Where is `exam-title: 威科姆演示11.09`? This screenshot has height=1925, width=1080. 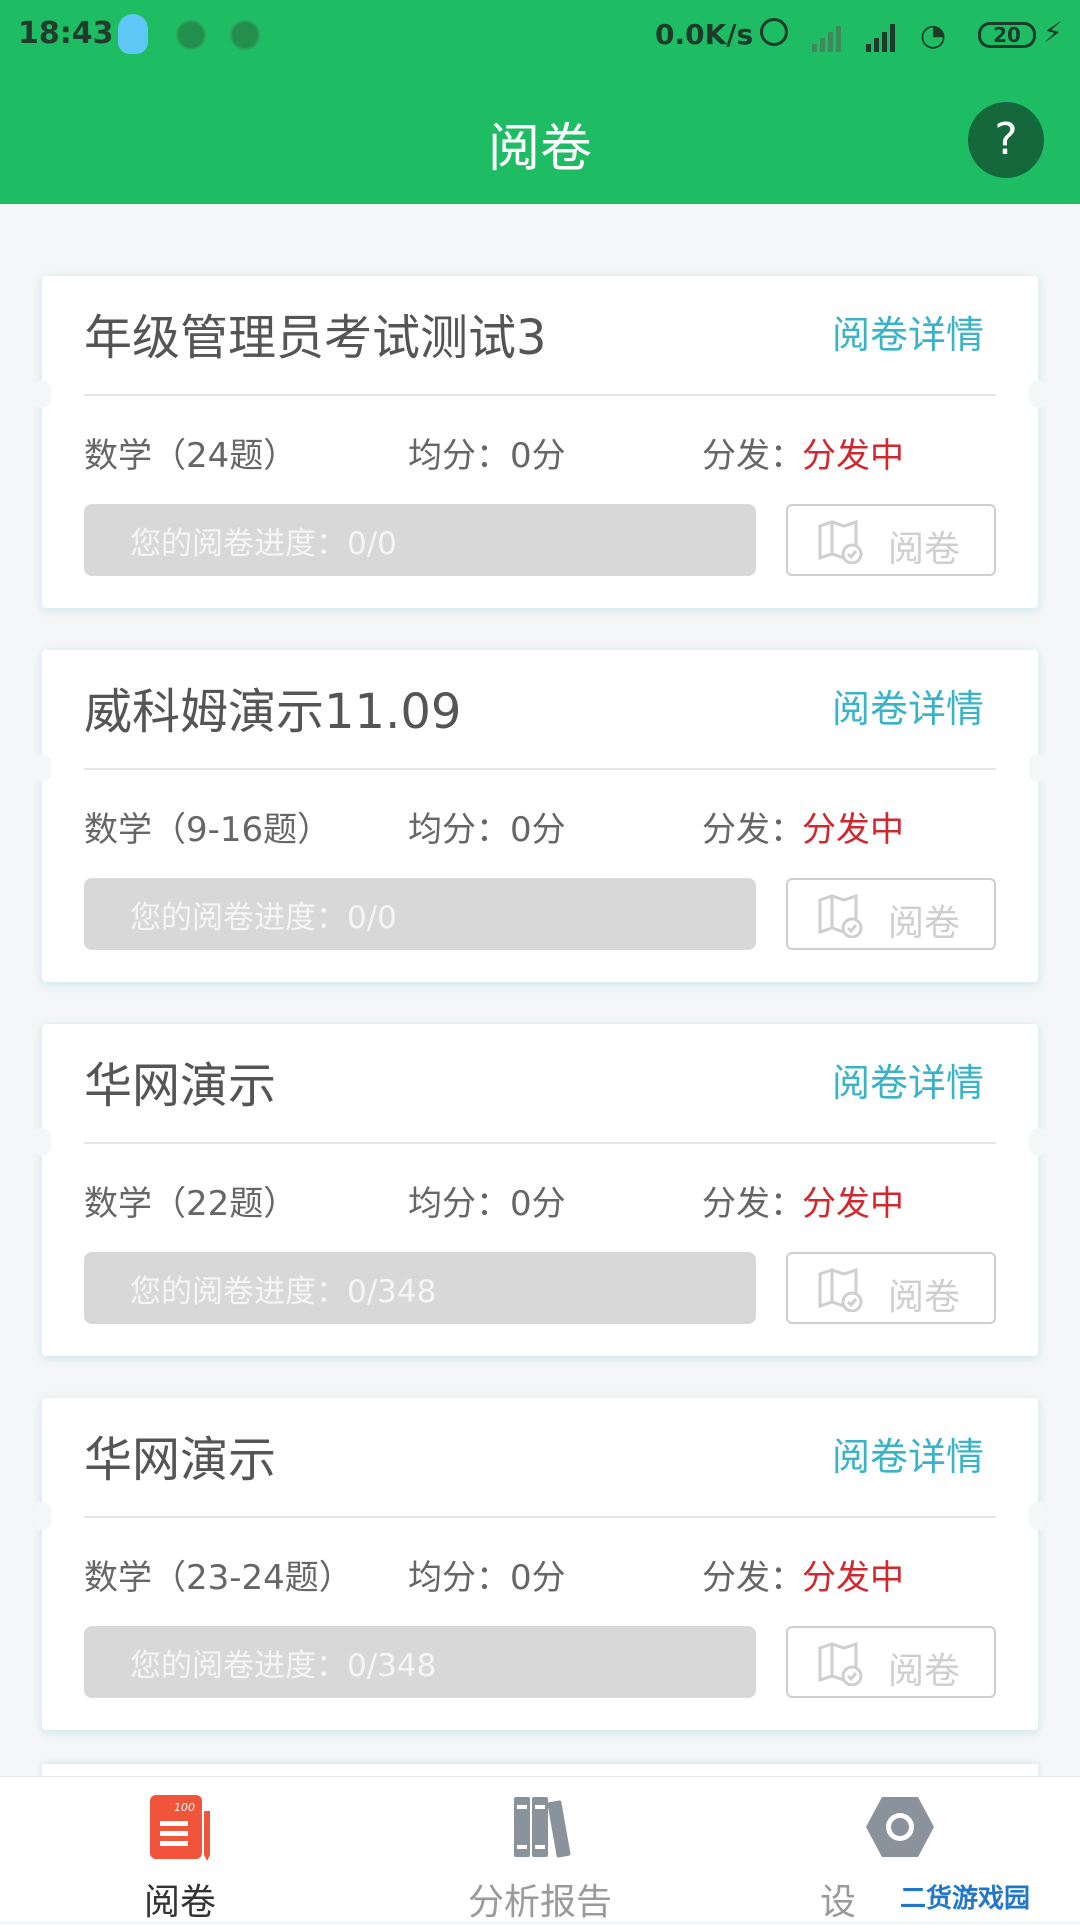 exam-title: 威科姆演示11.09 is located at coordinates (273, 712).